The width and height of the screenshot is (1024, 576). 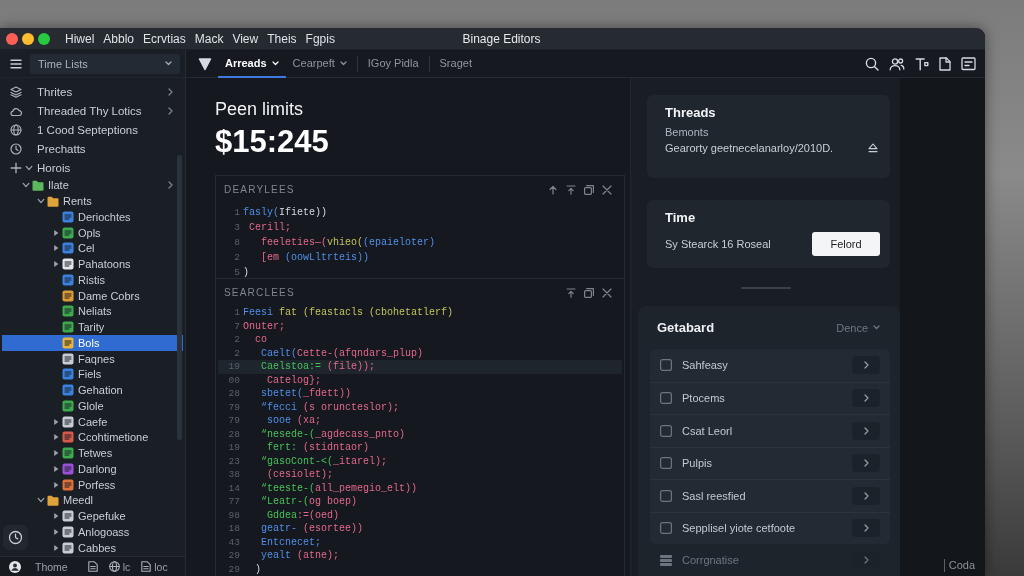 What do you see at coordinates (237, 353) in the screenshot?
I see `line-number: 2` at bounding box center [237, 353].